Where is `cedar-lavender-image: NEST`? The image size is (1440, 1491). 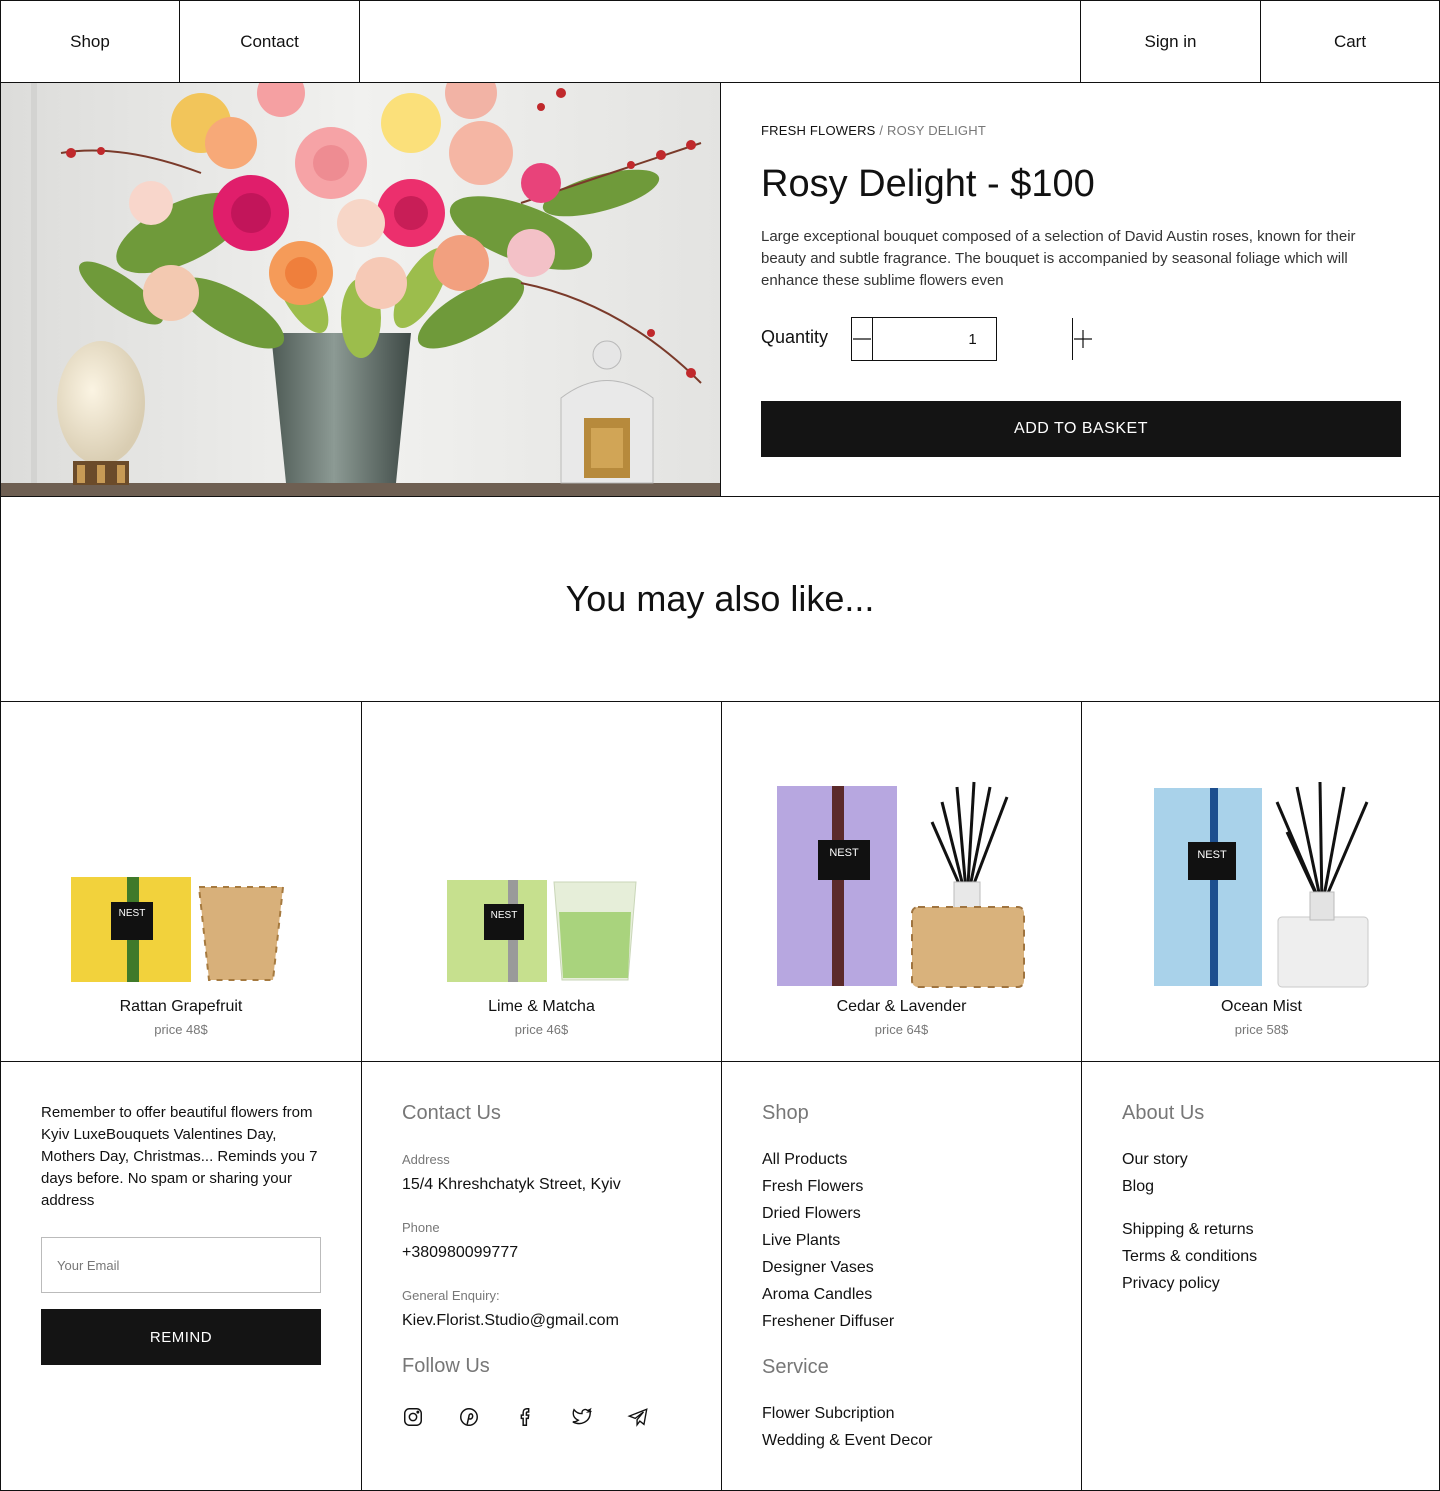
cedar-lavender-image: NEST is located at coordinates (901, 884).